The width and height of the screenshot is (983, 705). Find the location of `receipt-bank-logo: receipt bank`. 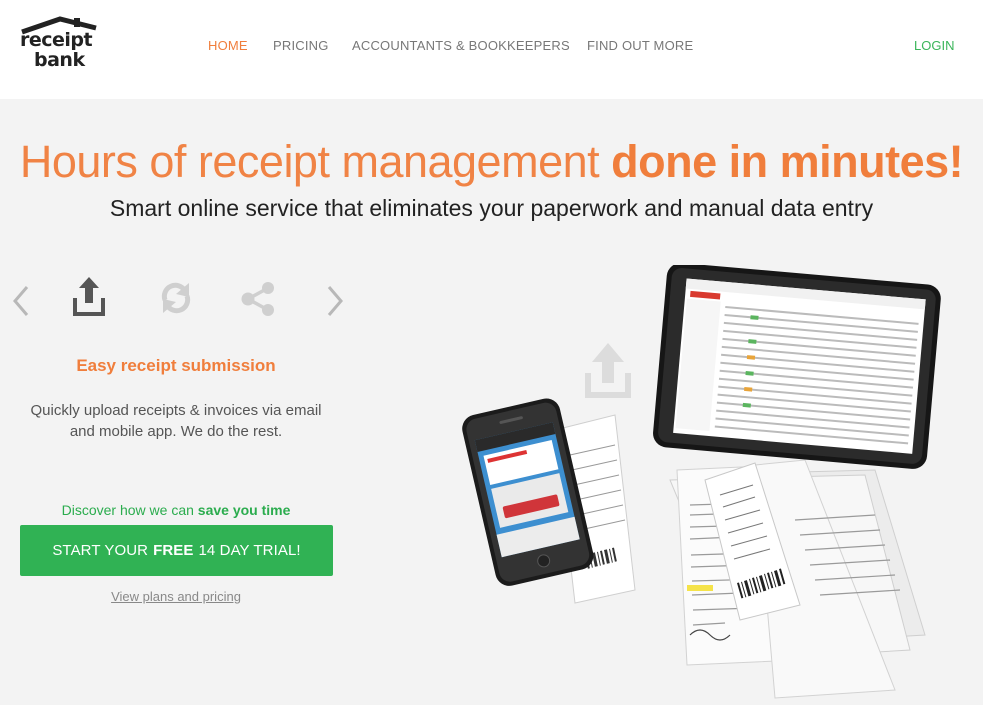

receipt-bank-logo: receipt bank is located at coordinates (59, 46).